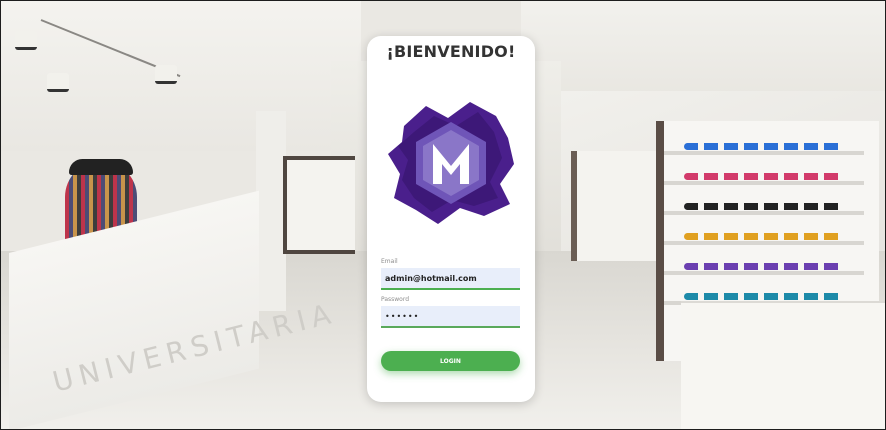 Image resolution: width=886 pixels, height=430 pixels. I want to click on eyewear-stand-top, so click(101, 167).